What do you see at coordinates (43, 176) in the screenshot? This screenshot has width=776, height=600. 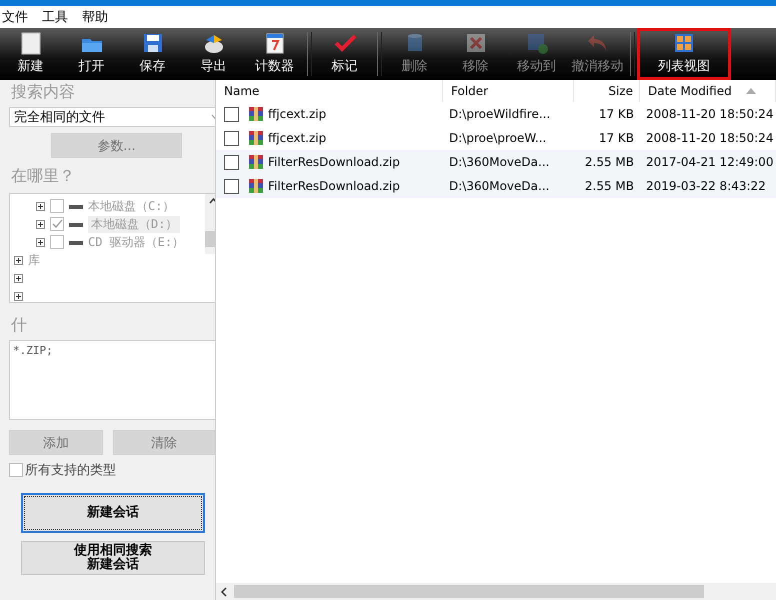 I see `section-heading: 在哪里？` at bounding box center [43, 176].